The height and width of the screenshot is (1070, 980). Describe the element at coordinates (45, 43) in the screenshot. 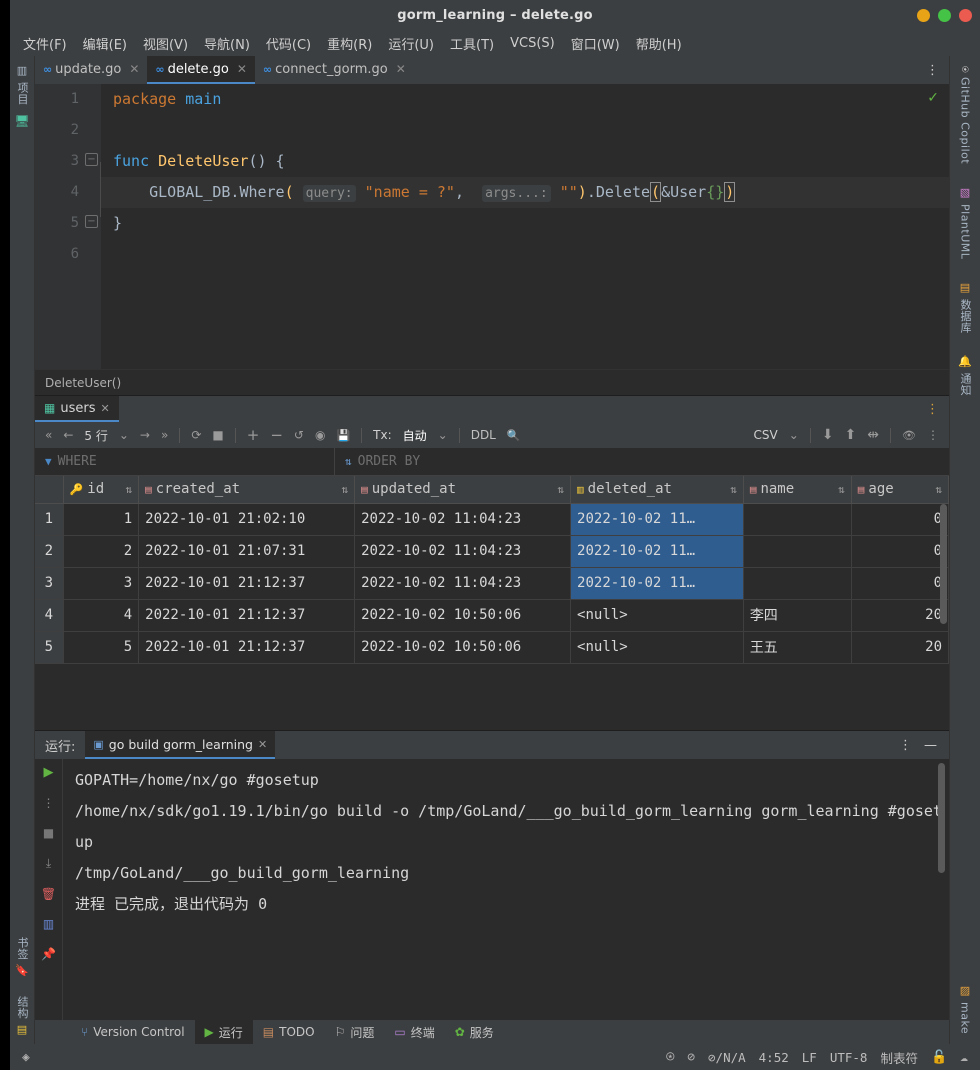

I see `menu-item-file: 文件(F)` at that location.